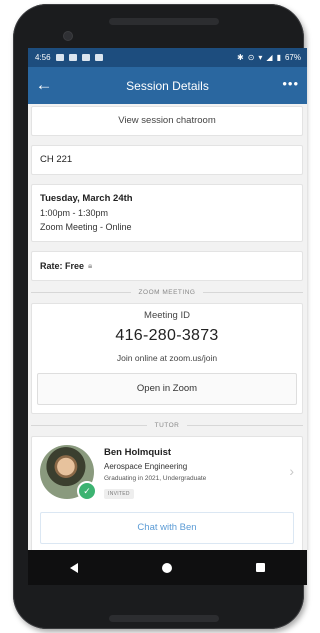 The width and height of the screenshot is (320, 633). Describe the element at coordinates (260, 567) in the screenshot. I see `nav-recent-apps-icon` at that location.